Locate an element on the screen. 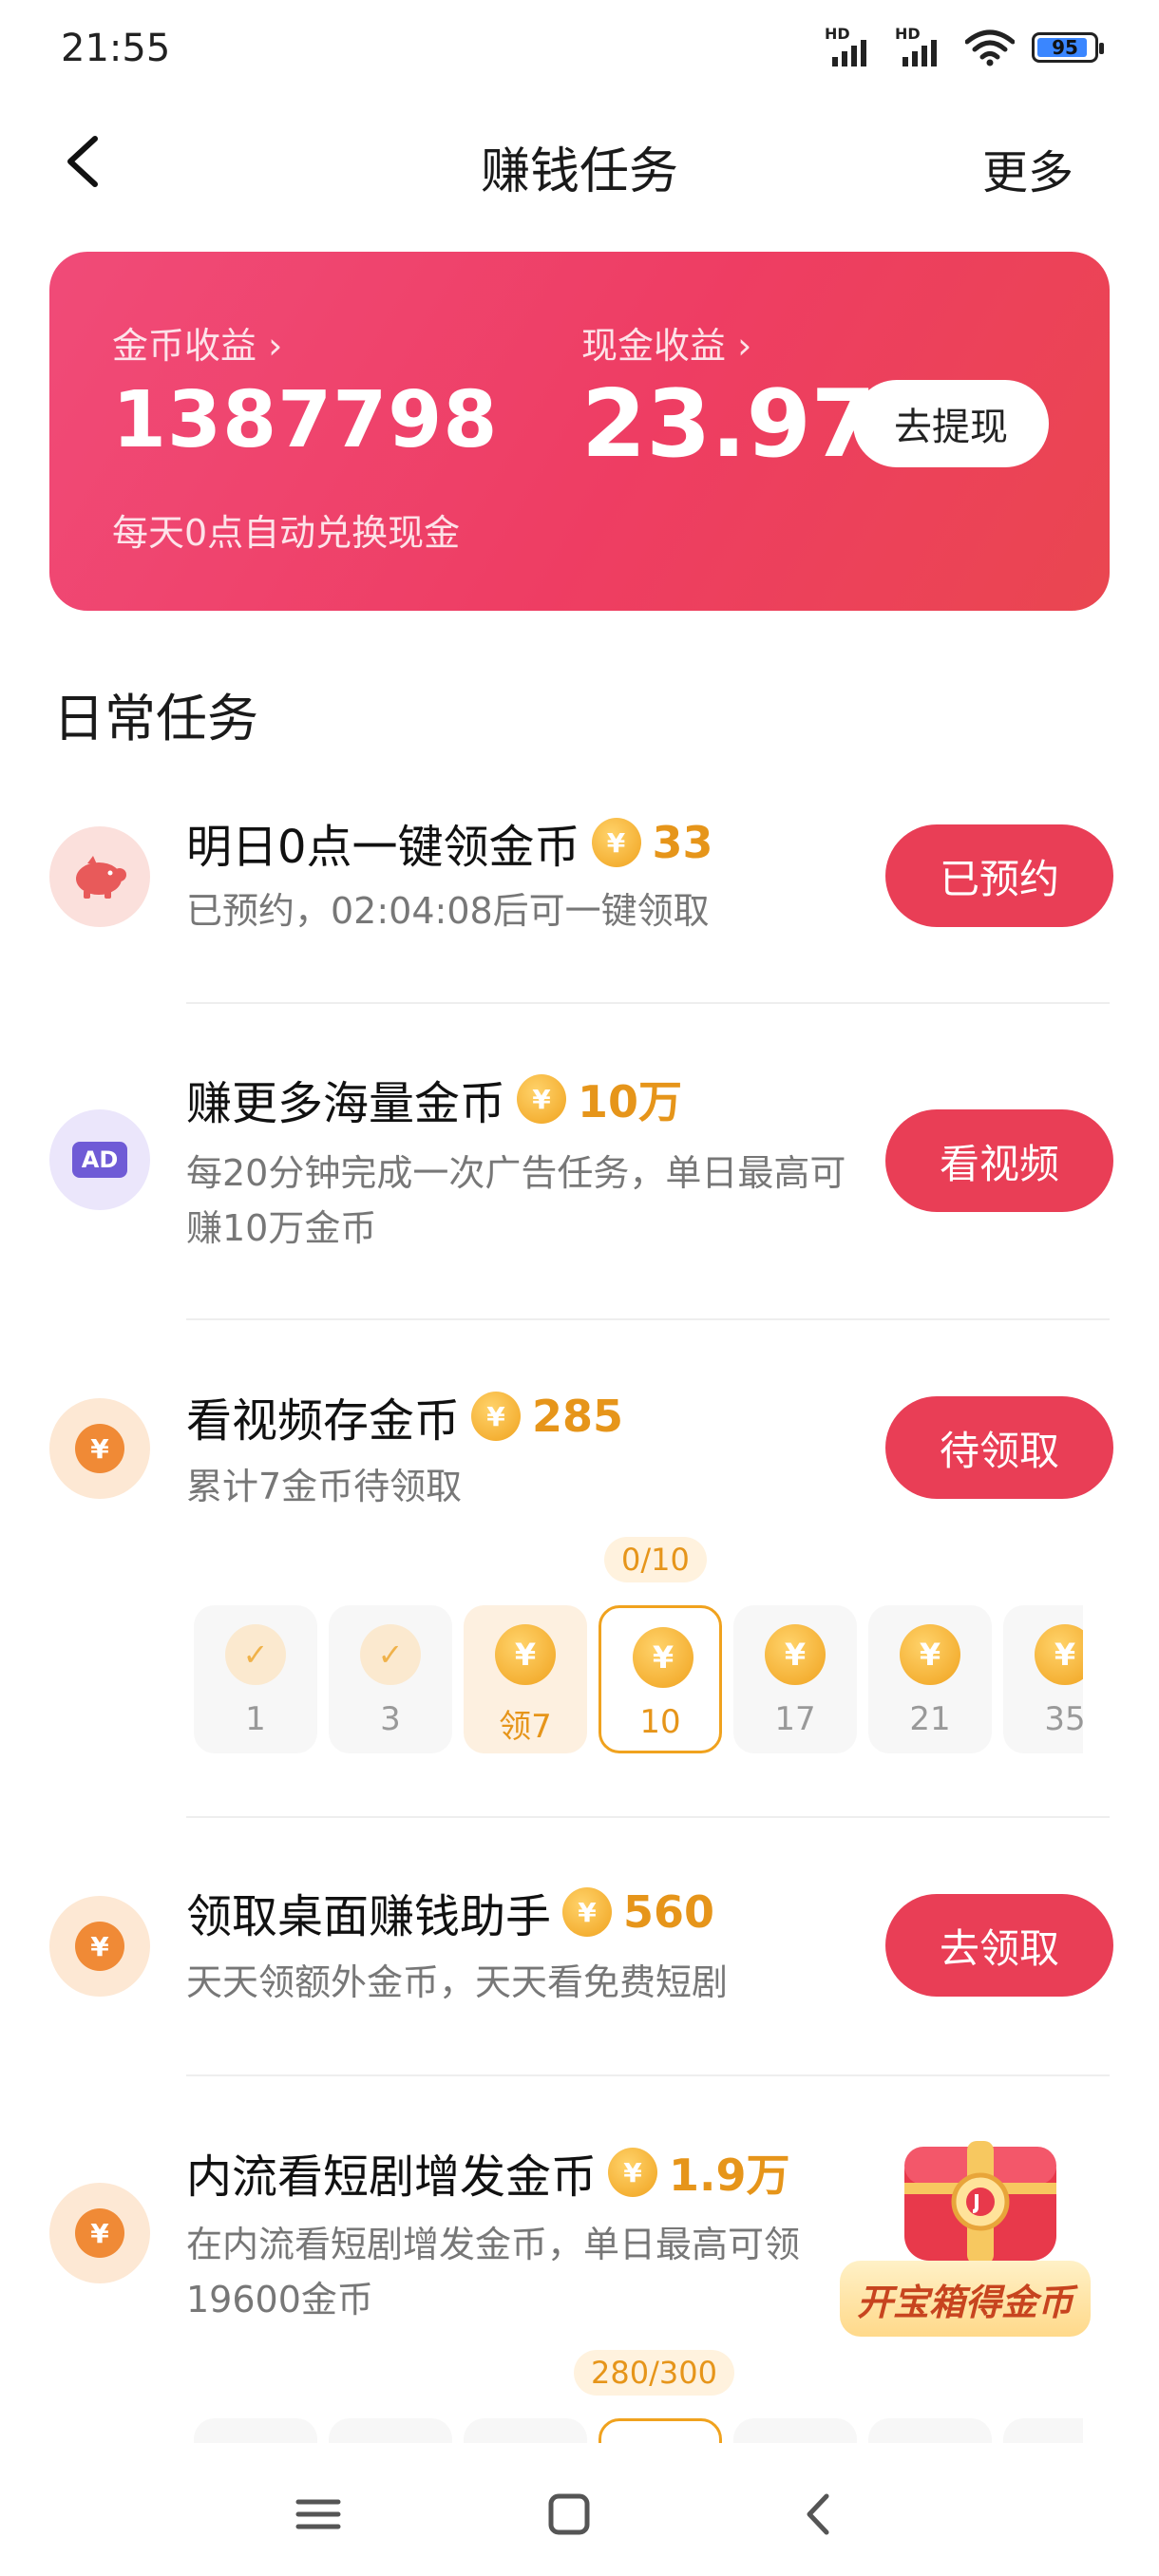 The image size is (1159, 2576). task-reward: 10万 is located at coordinates (630, 1101).